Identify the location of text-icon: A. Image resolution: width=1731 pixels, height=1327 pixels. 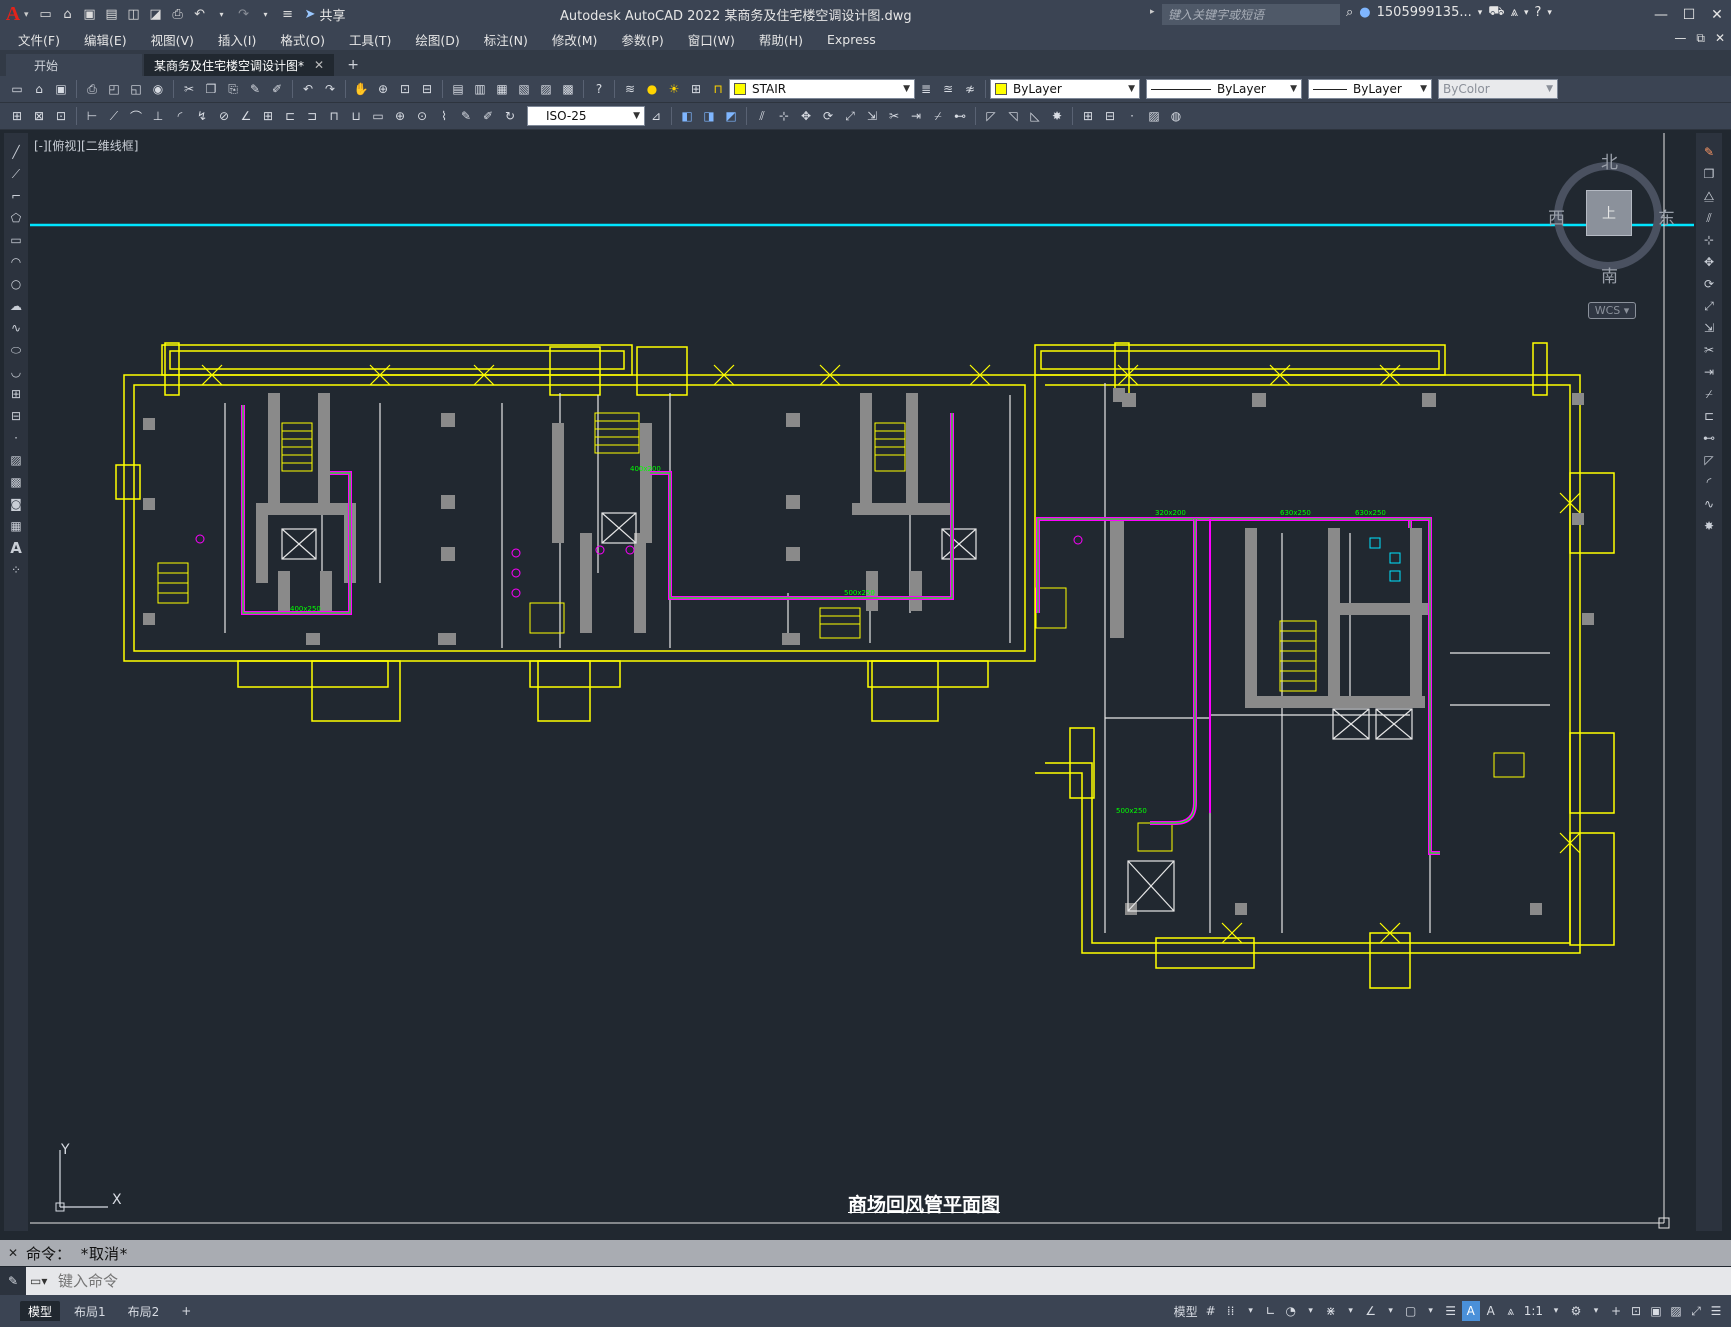
(16, 548).